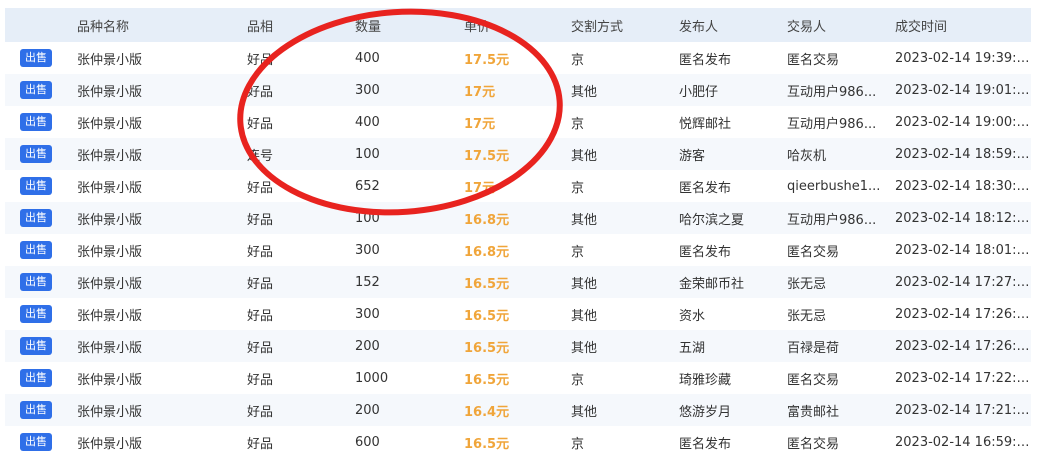 The height and width of the screenshot is (459, 1041). I want to click on publisher-cell: 五湖, so click(692, 348).